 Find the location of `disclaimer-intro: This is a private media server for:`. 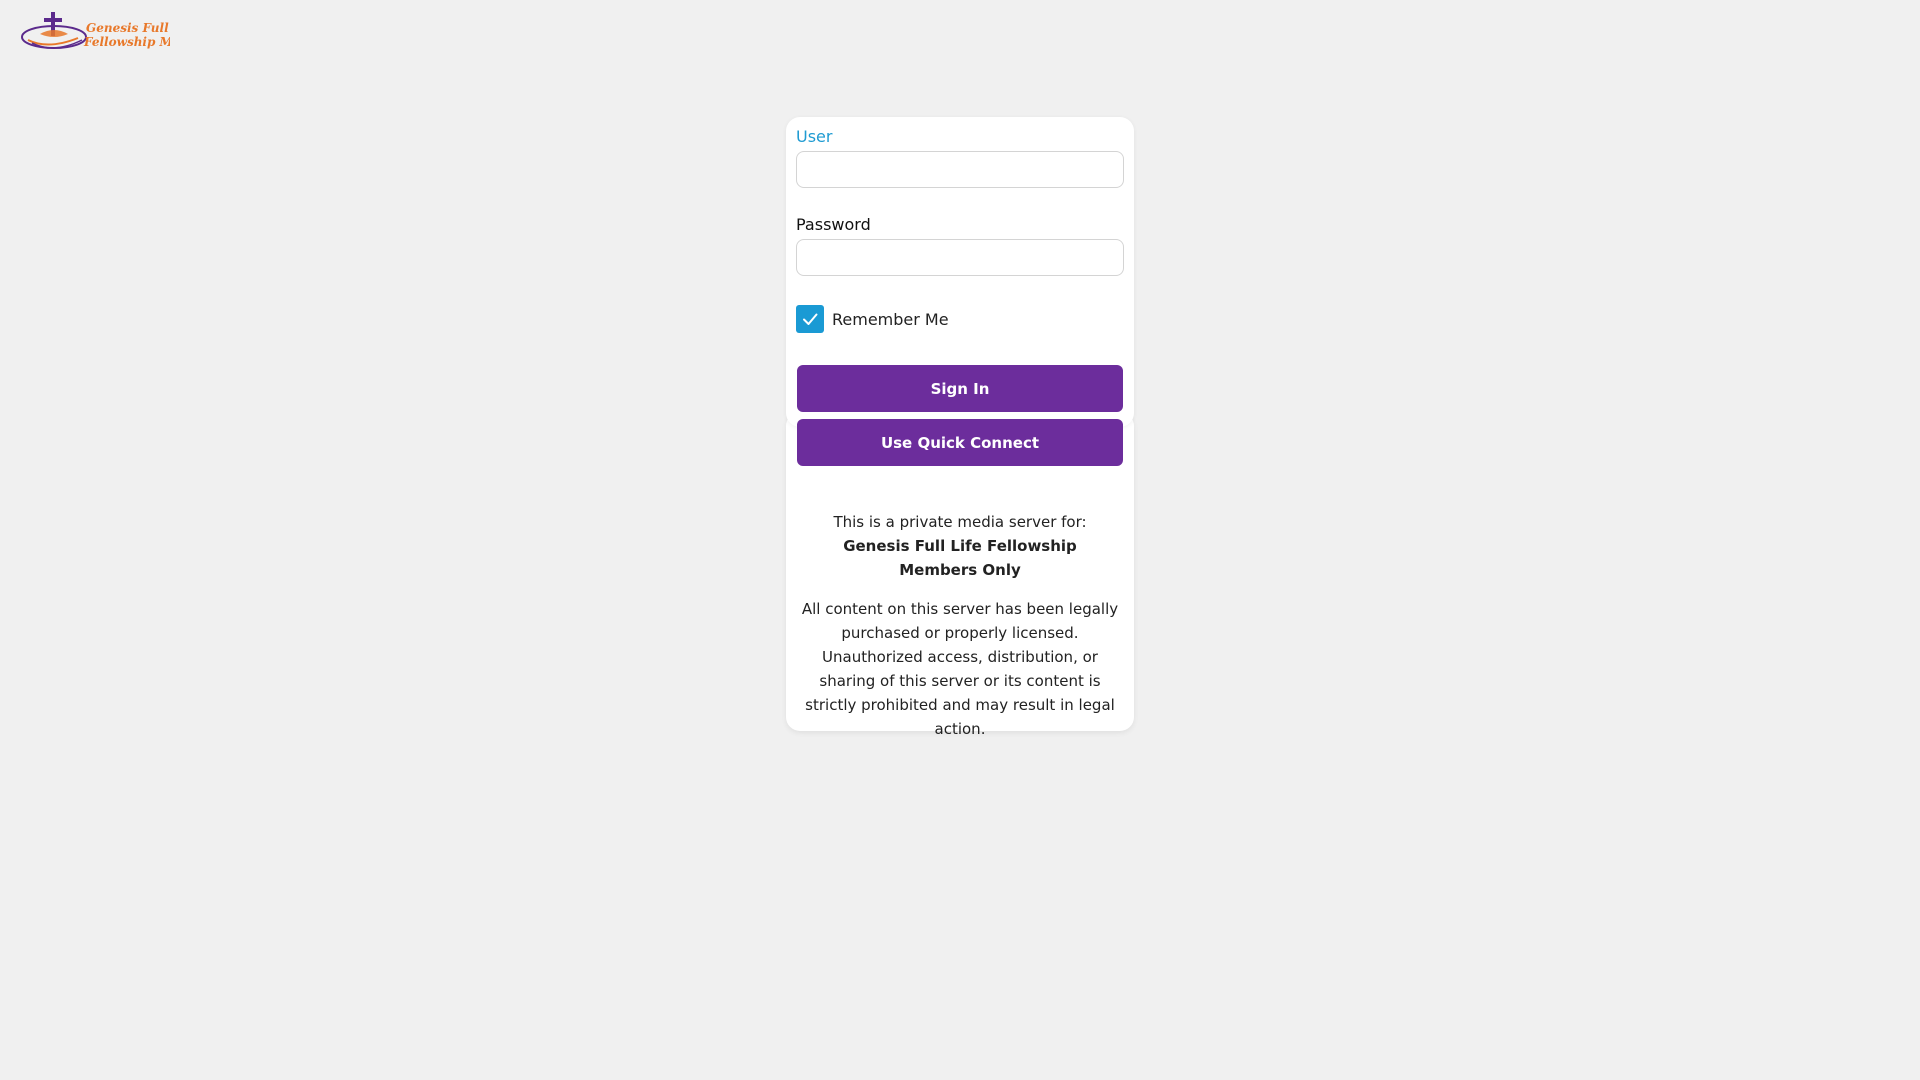

disclaimer-intro: This is a private media server for: is located at coordinates (960, 522).